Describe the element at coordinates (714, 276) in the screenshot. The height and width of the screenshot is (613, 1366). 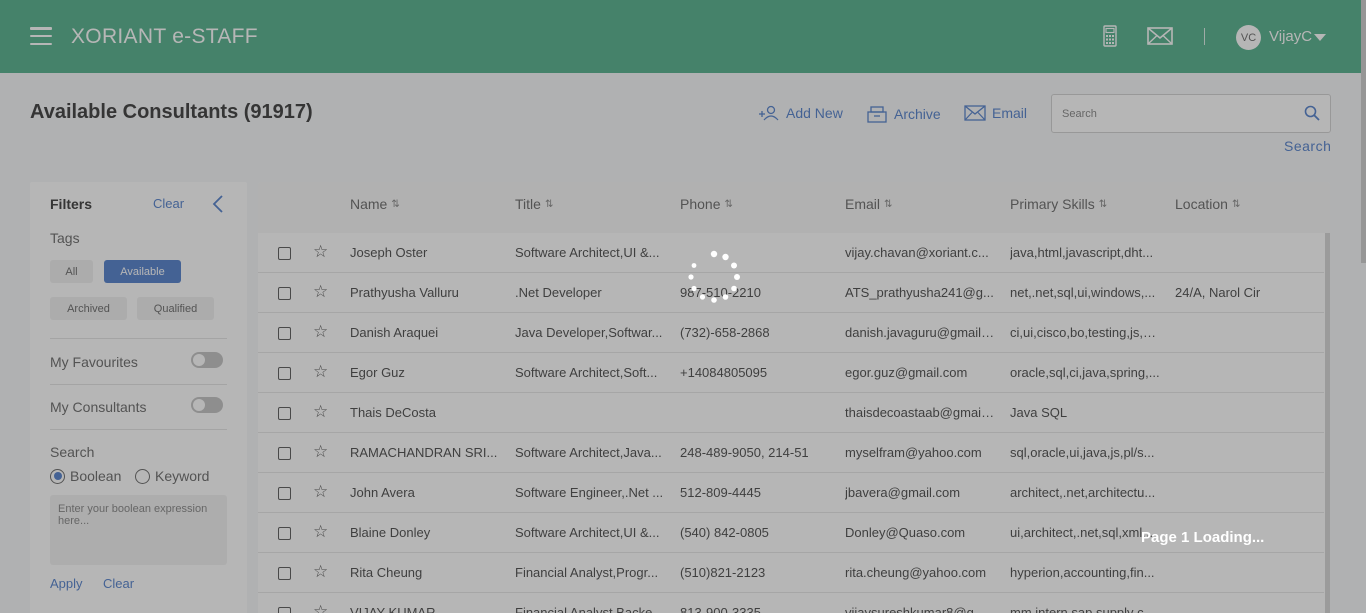
I see `loading-spinner-icon` at that location.